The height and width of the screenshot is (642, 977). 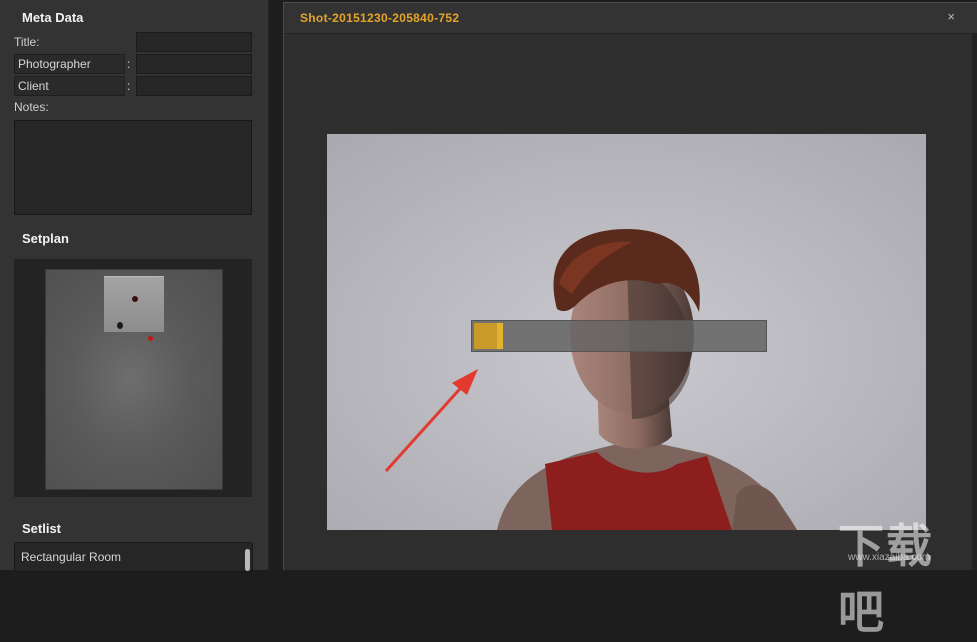 What do you see at coordinates (120, 325) in the screenshot?
I see `camera-marker-icon` at bounding box center [120, 325].